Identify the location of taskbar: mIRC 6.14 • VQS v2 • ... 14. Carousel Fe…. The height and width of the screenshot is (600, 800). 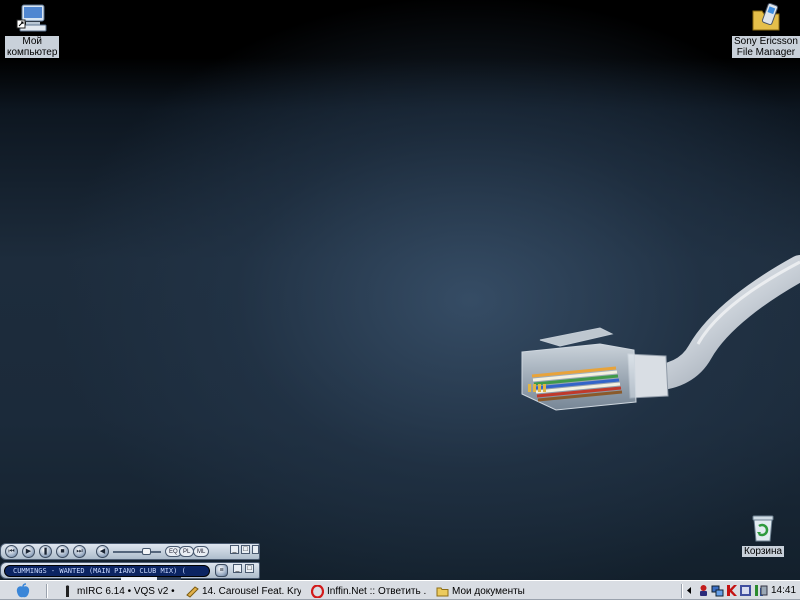
(400, 590).